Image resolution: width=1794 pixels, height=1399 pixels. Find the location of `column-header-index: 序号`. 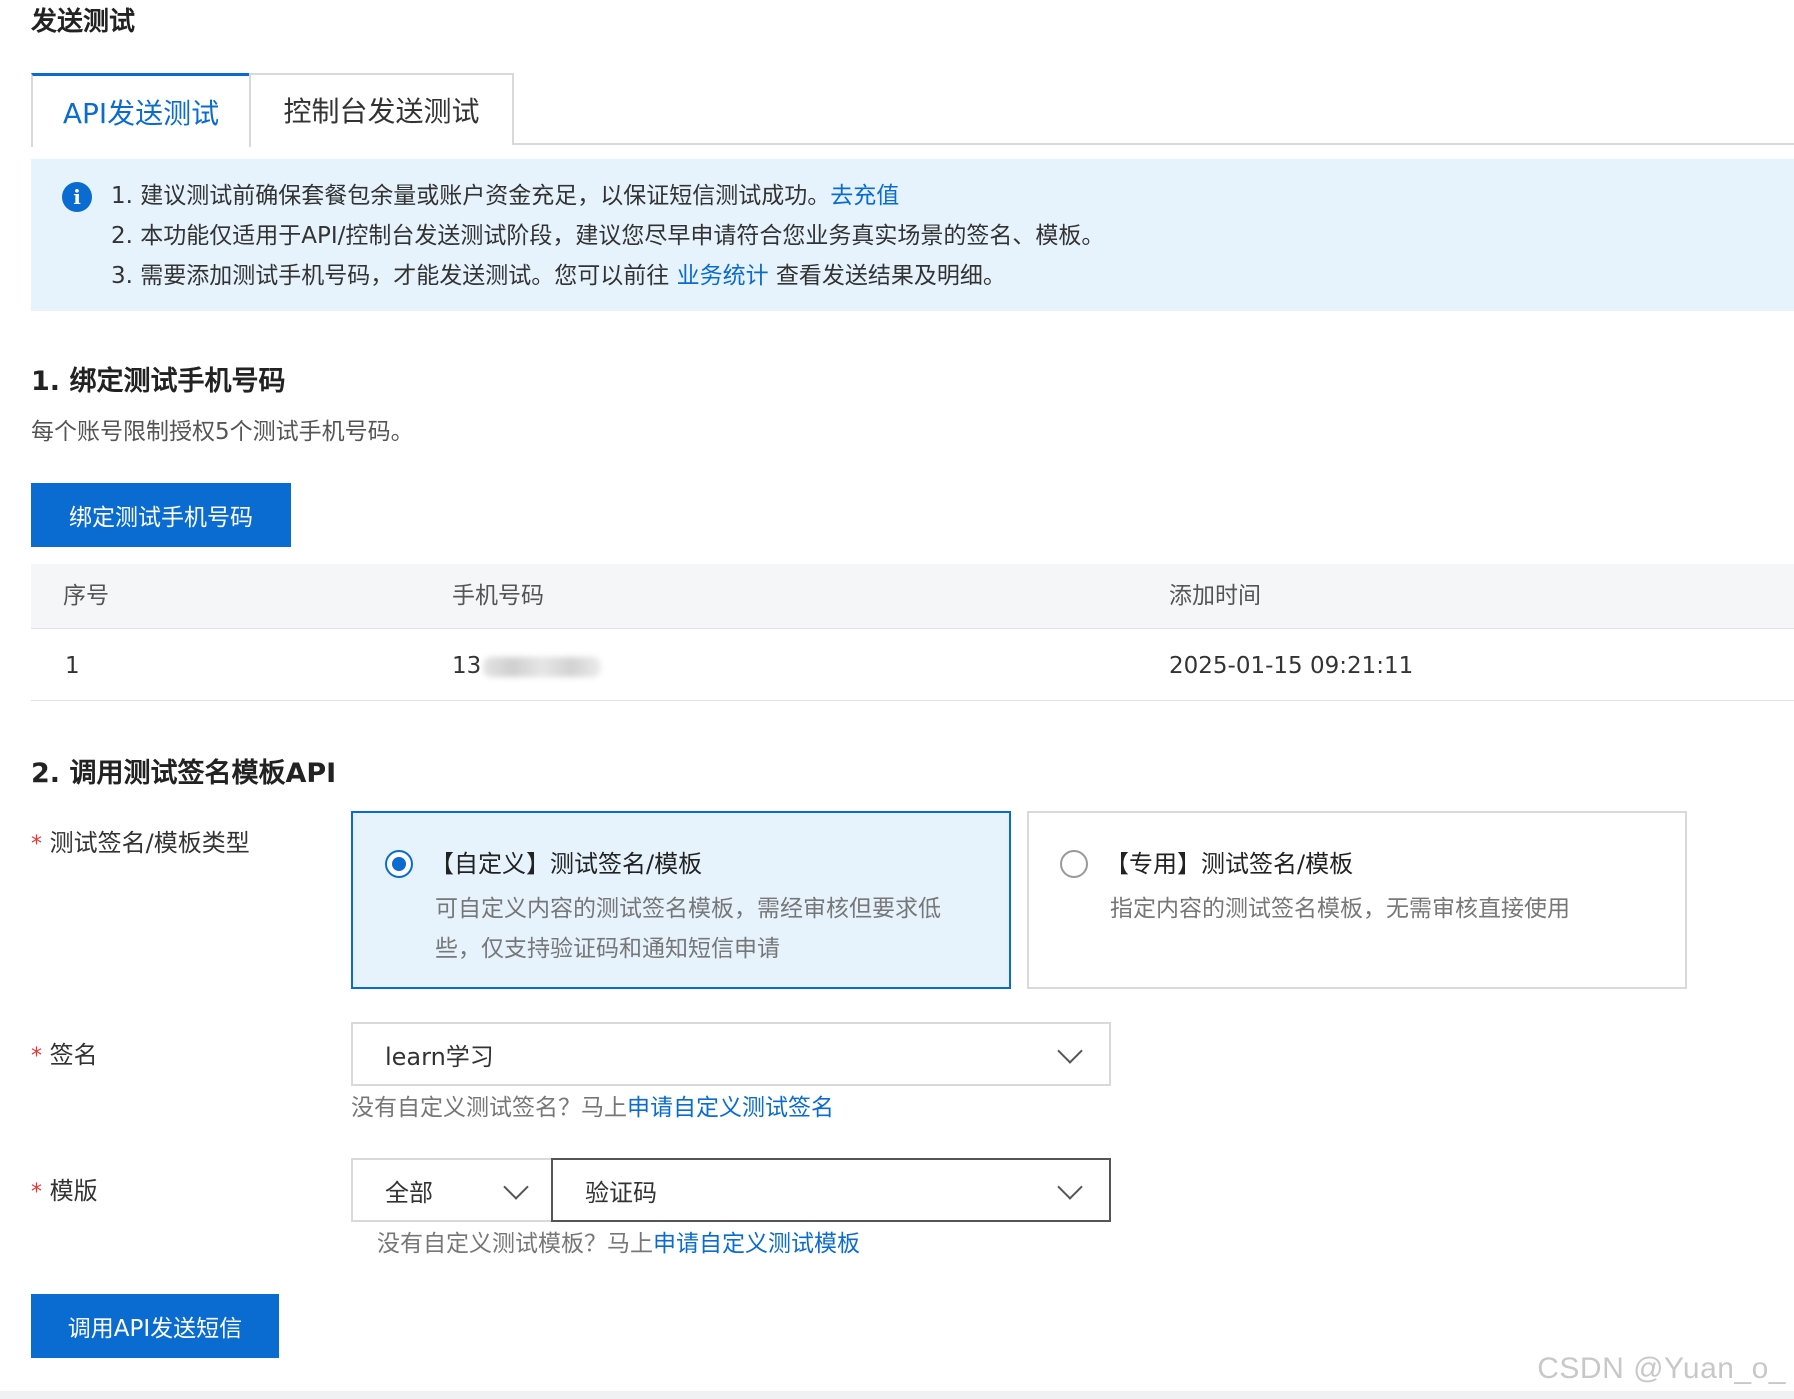

column-header-index: 序号 is located at coordinates (86, 596).